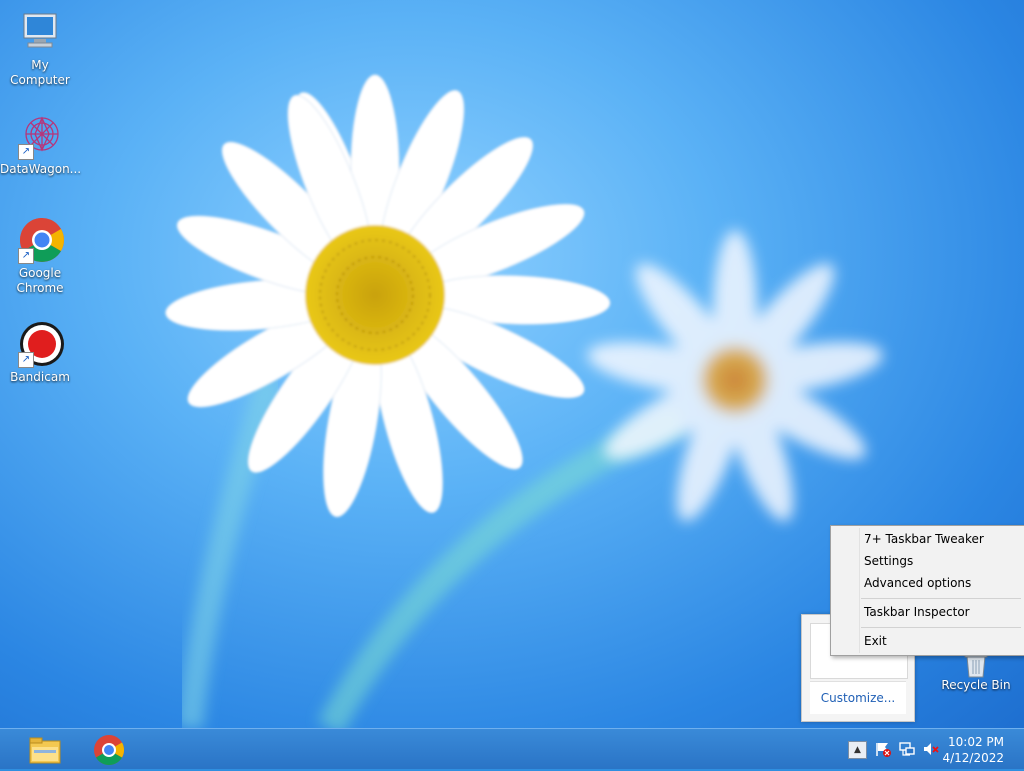 Image resolution: width=1024 pixels, height=771 pixels. I want to click on bandicam-icon: ↗, so click(40, 344).